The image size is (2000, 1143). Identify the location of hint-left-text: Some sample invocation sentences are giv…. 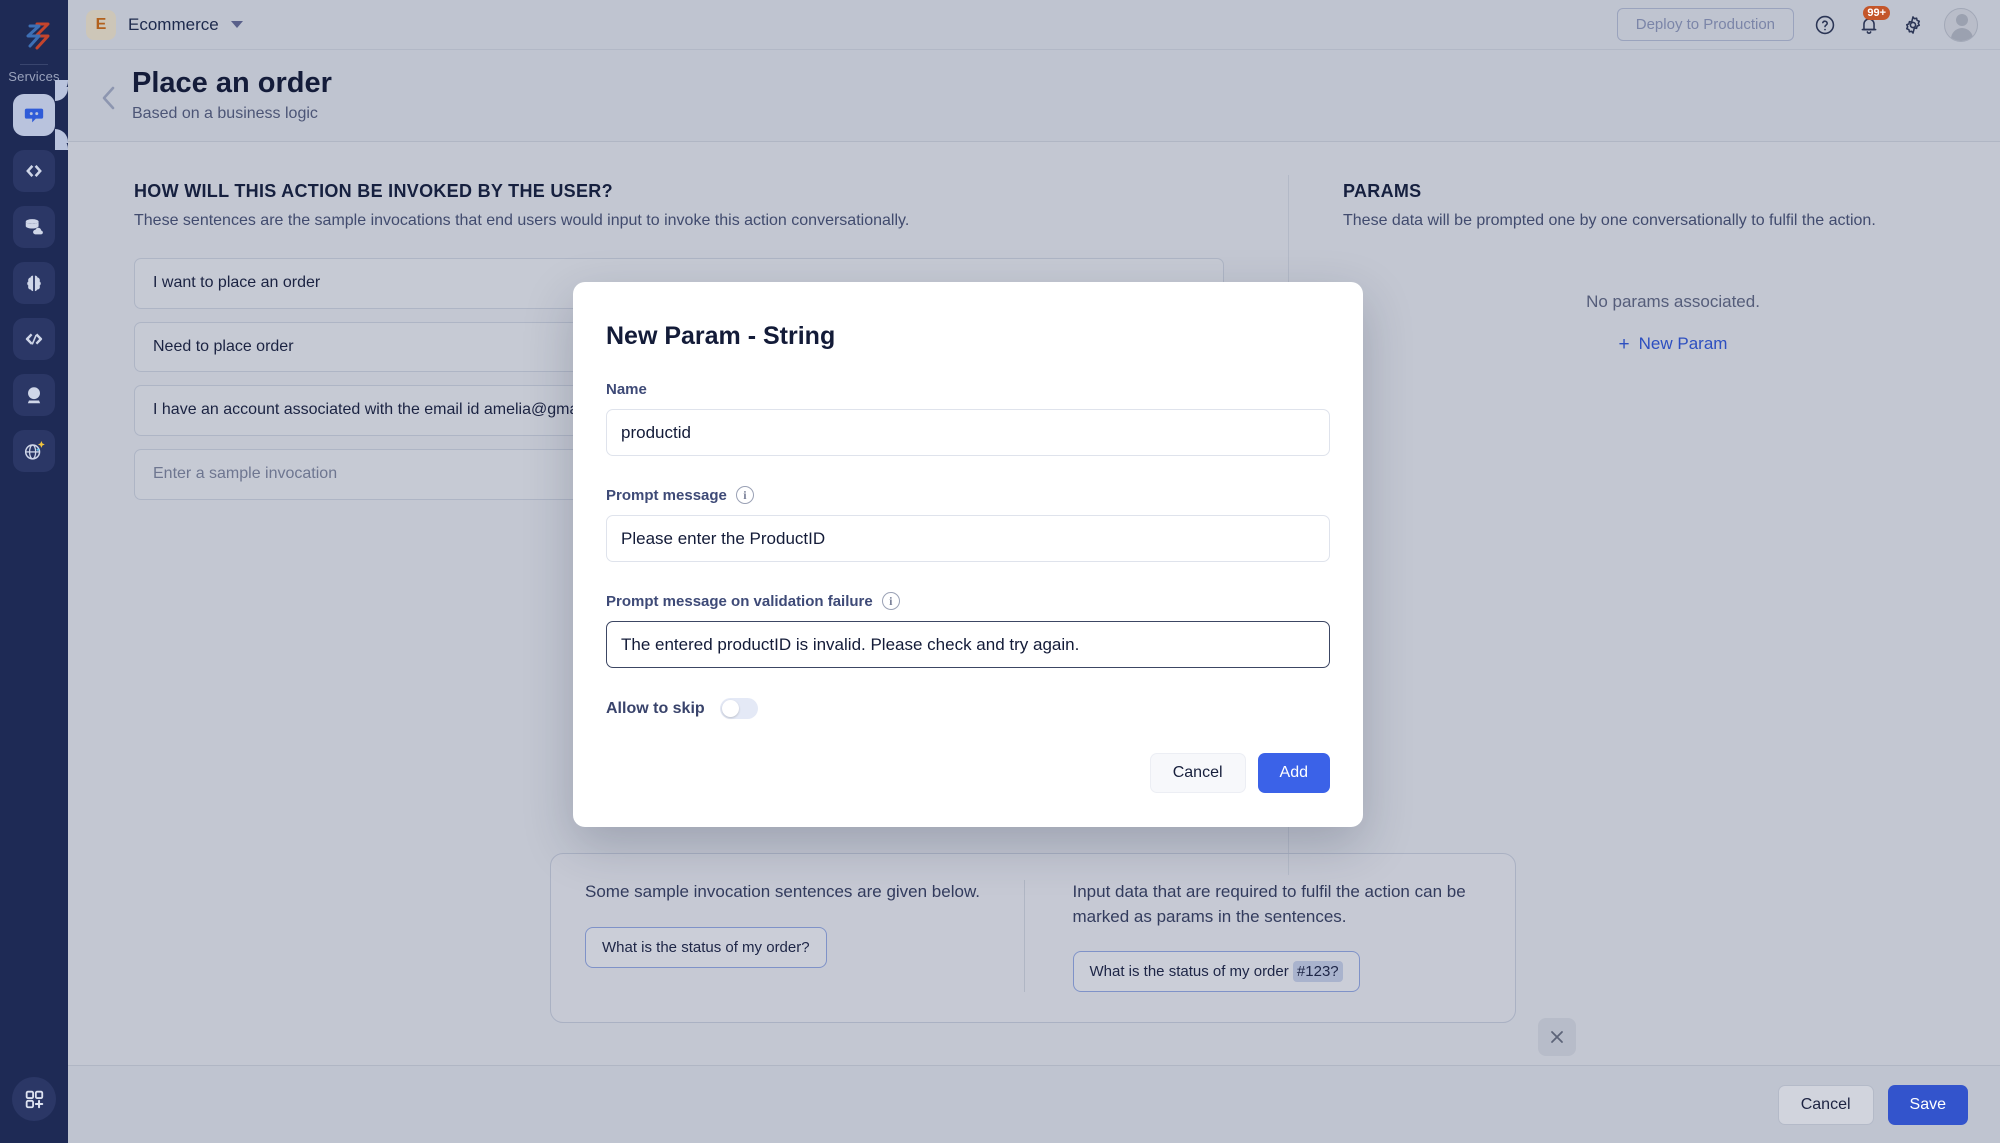
(783, 891).